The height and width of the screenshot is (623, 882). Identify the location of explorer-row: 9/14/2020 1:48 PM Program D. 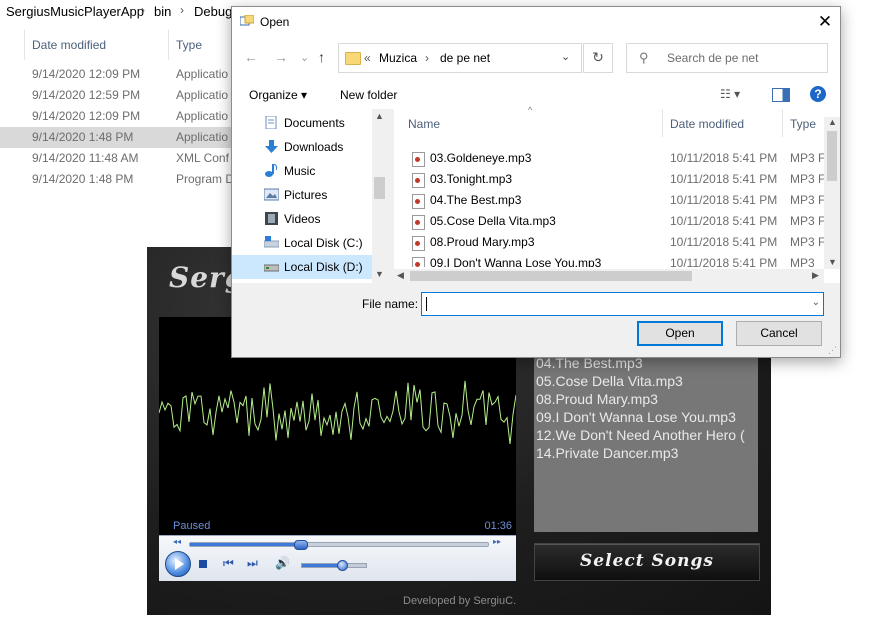
(120, 179).